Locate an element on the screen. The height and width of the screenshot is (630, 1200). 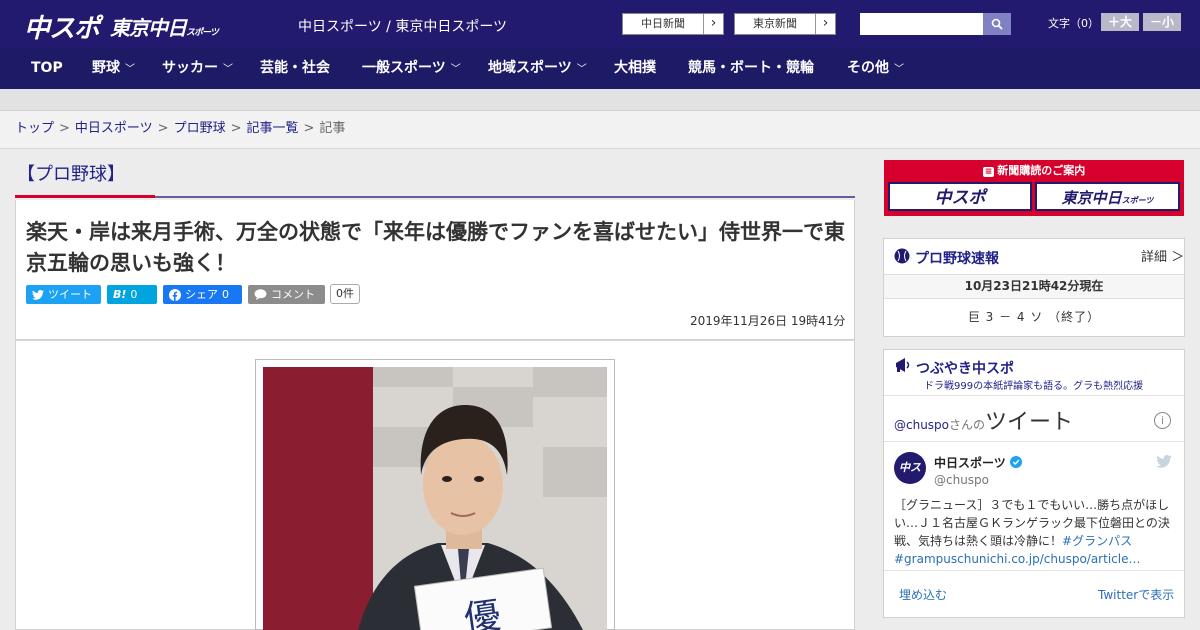
nav-soccer: サッカー ﹀ is located at coordinates (197, 68).